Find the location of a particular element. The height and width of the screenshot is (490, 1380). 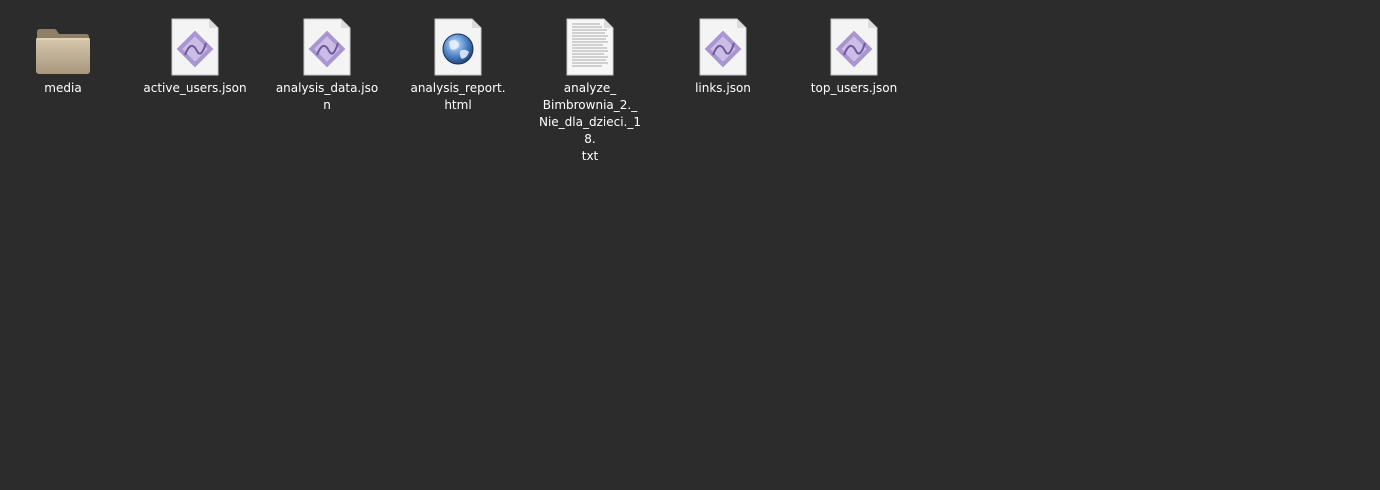

desktop-item-analysis-data-json: analysis_data.json is located at coordinates (327, 62).